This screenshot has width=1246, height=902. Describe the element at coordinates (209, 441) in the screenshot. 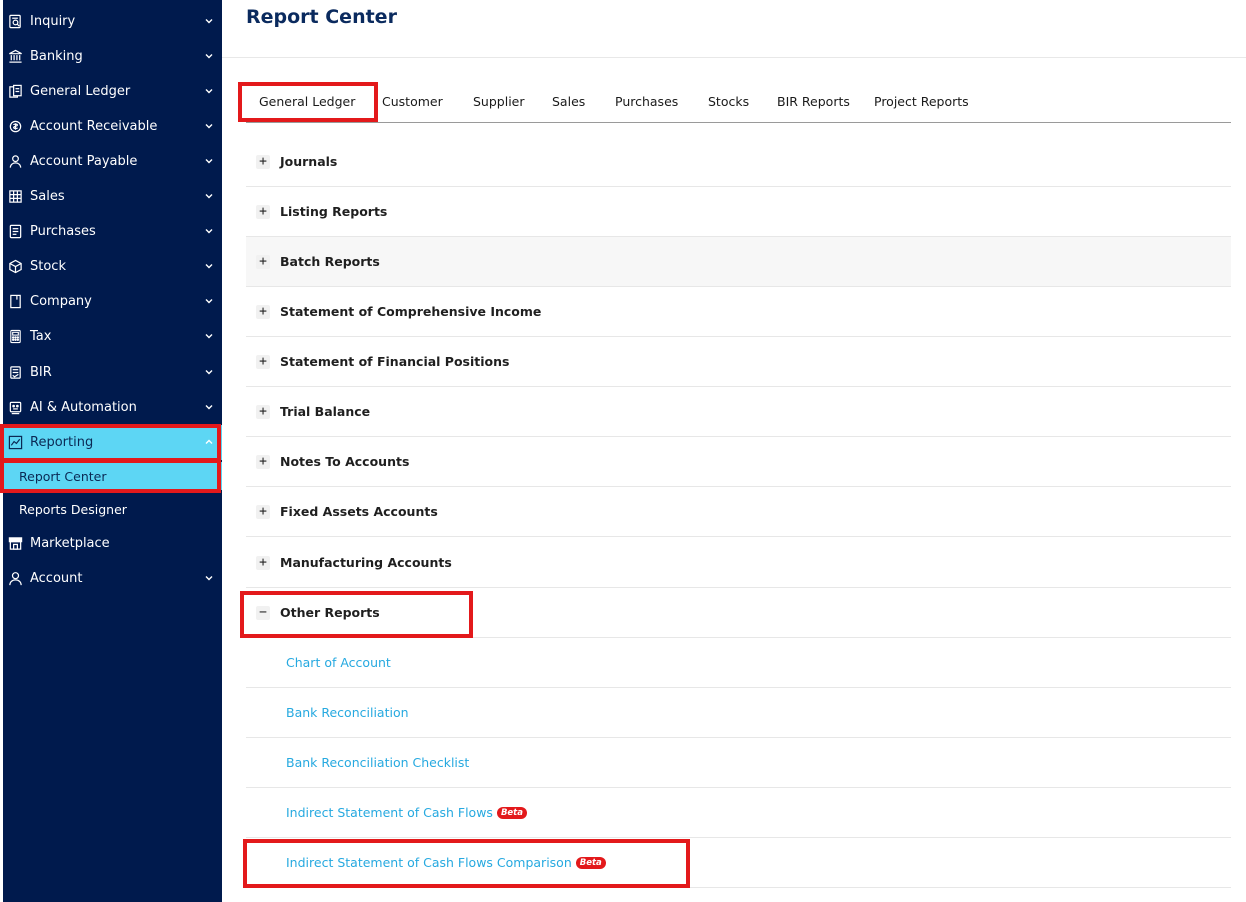

I see `chevron-up-icon` at that location.